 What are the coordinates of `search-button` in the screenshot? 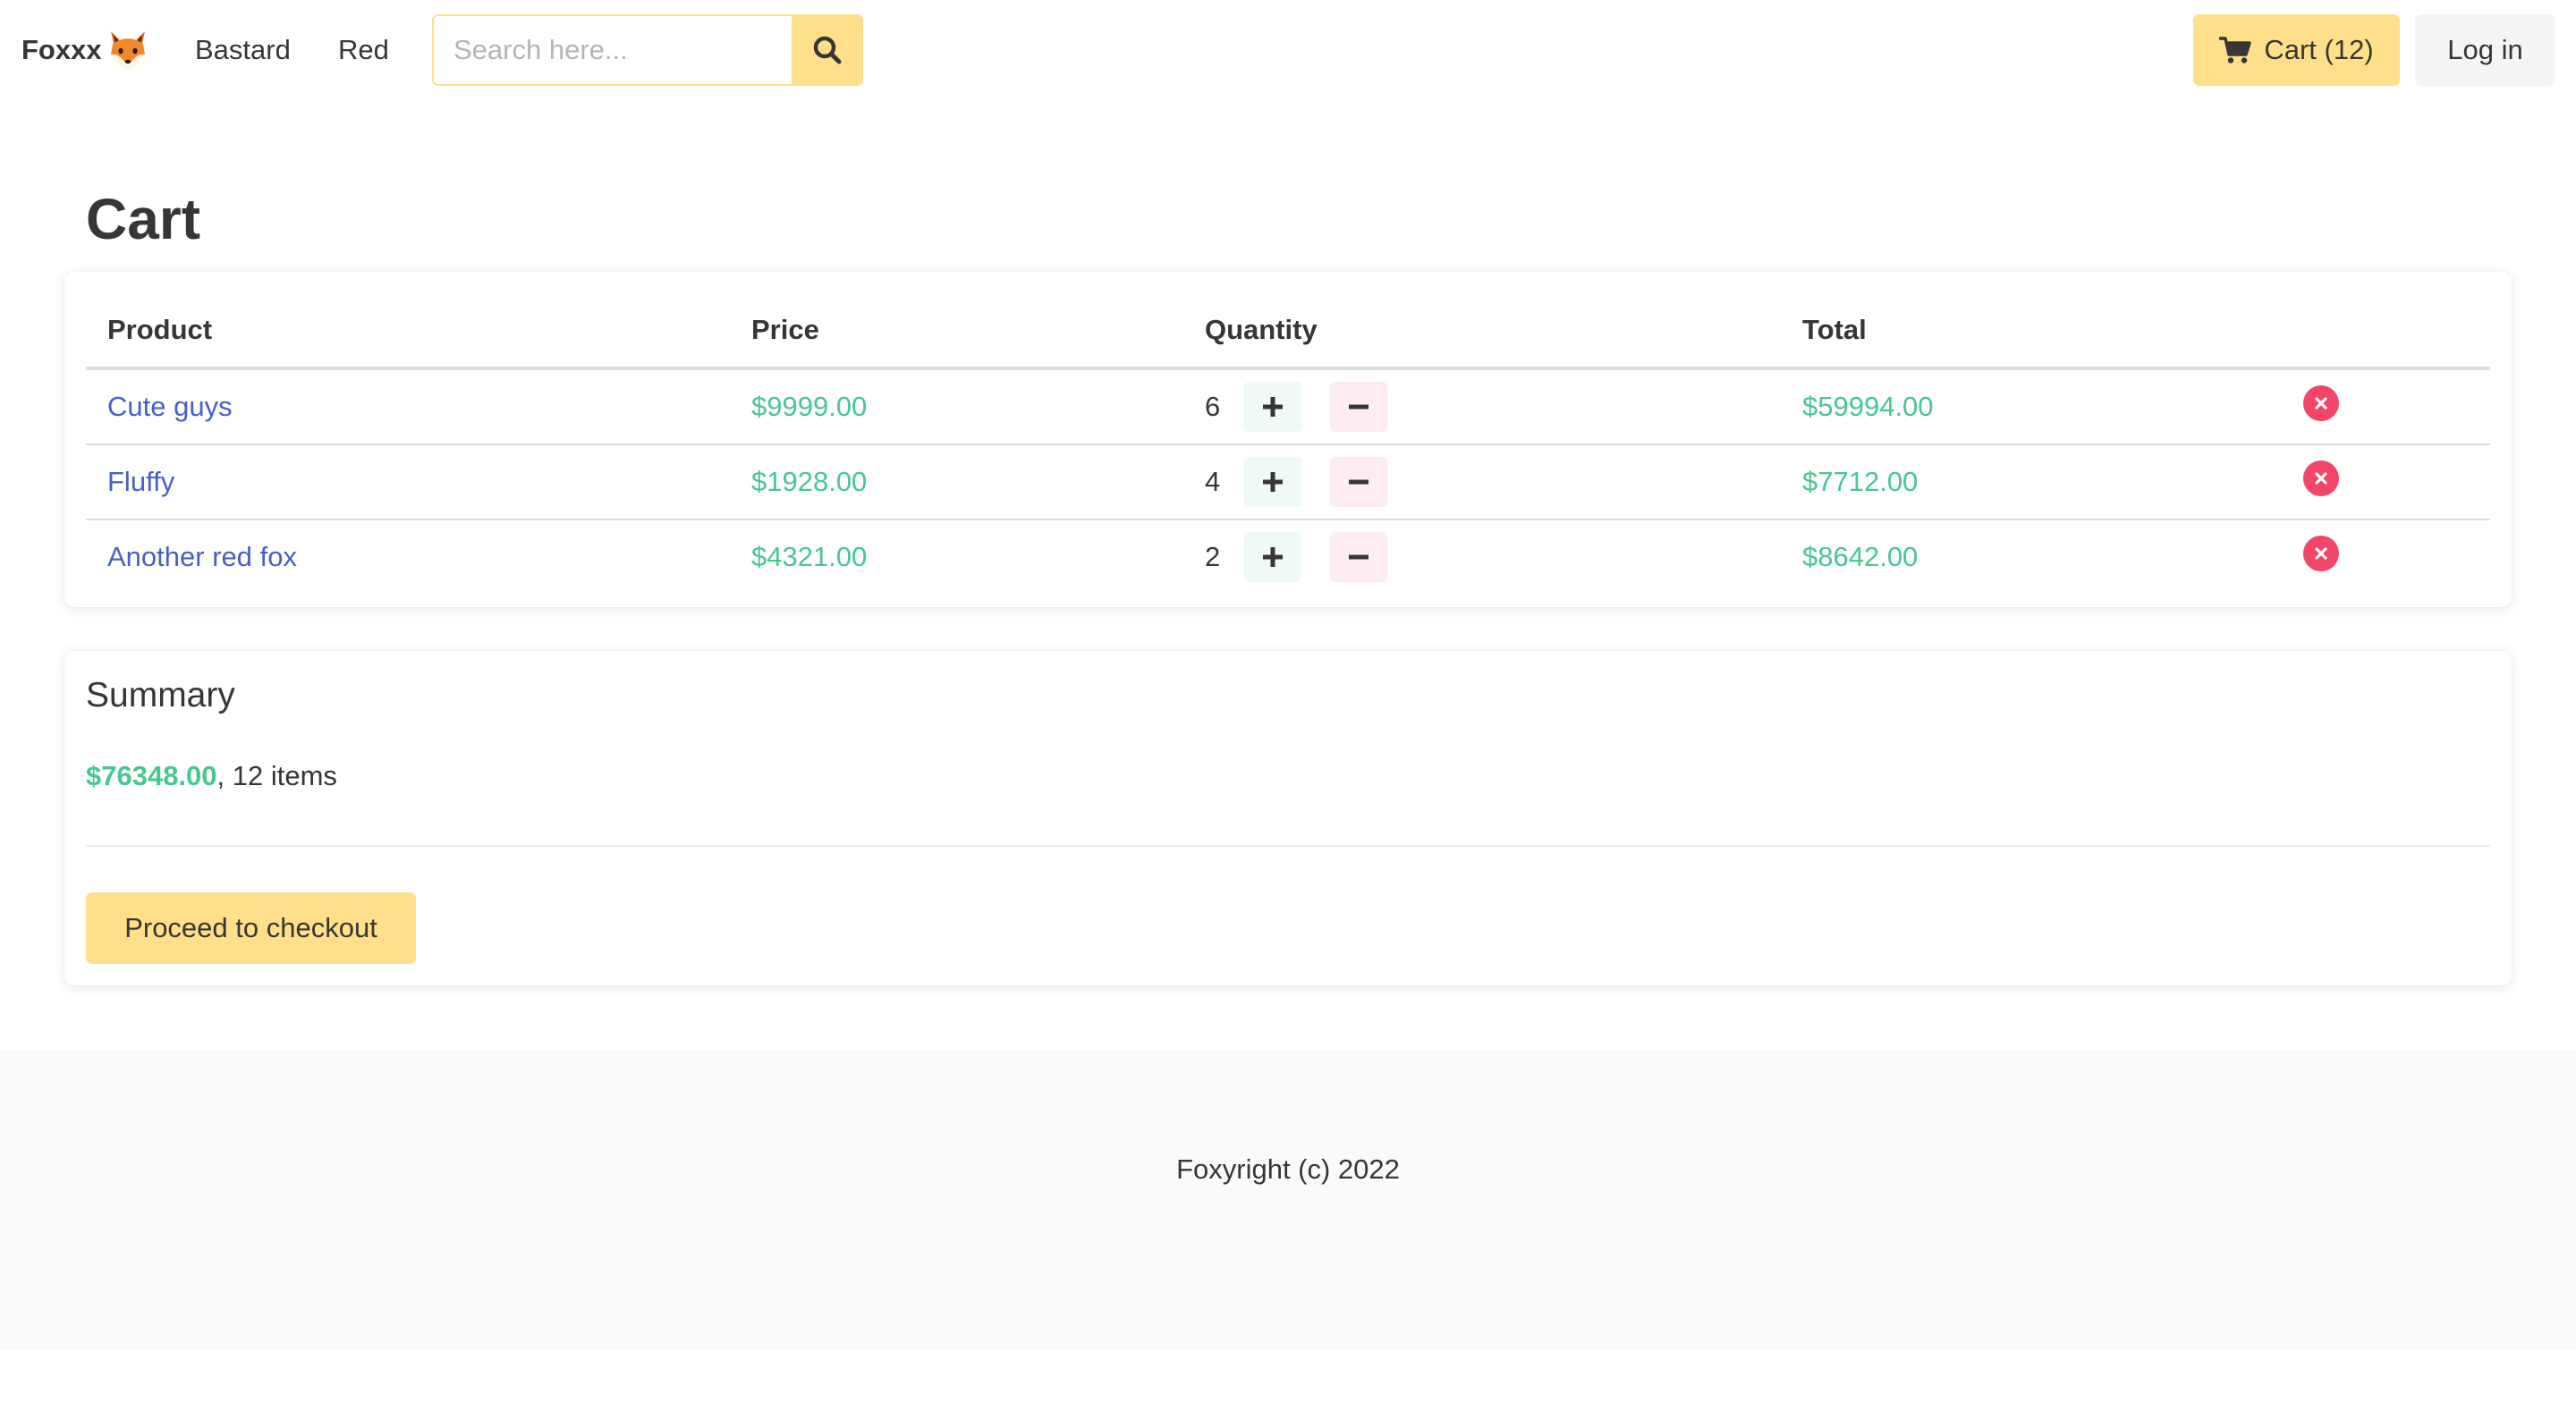 It's located at (827, 50).